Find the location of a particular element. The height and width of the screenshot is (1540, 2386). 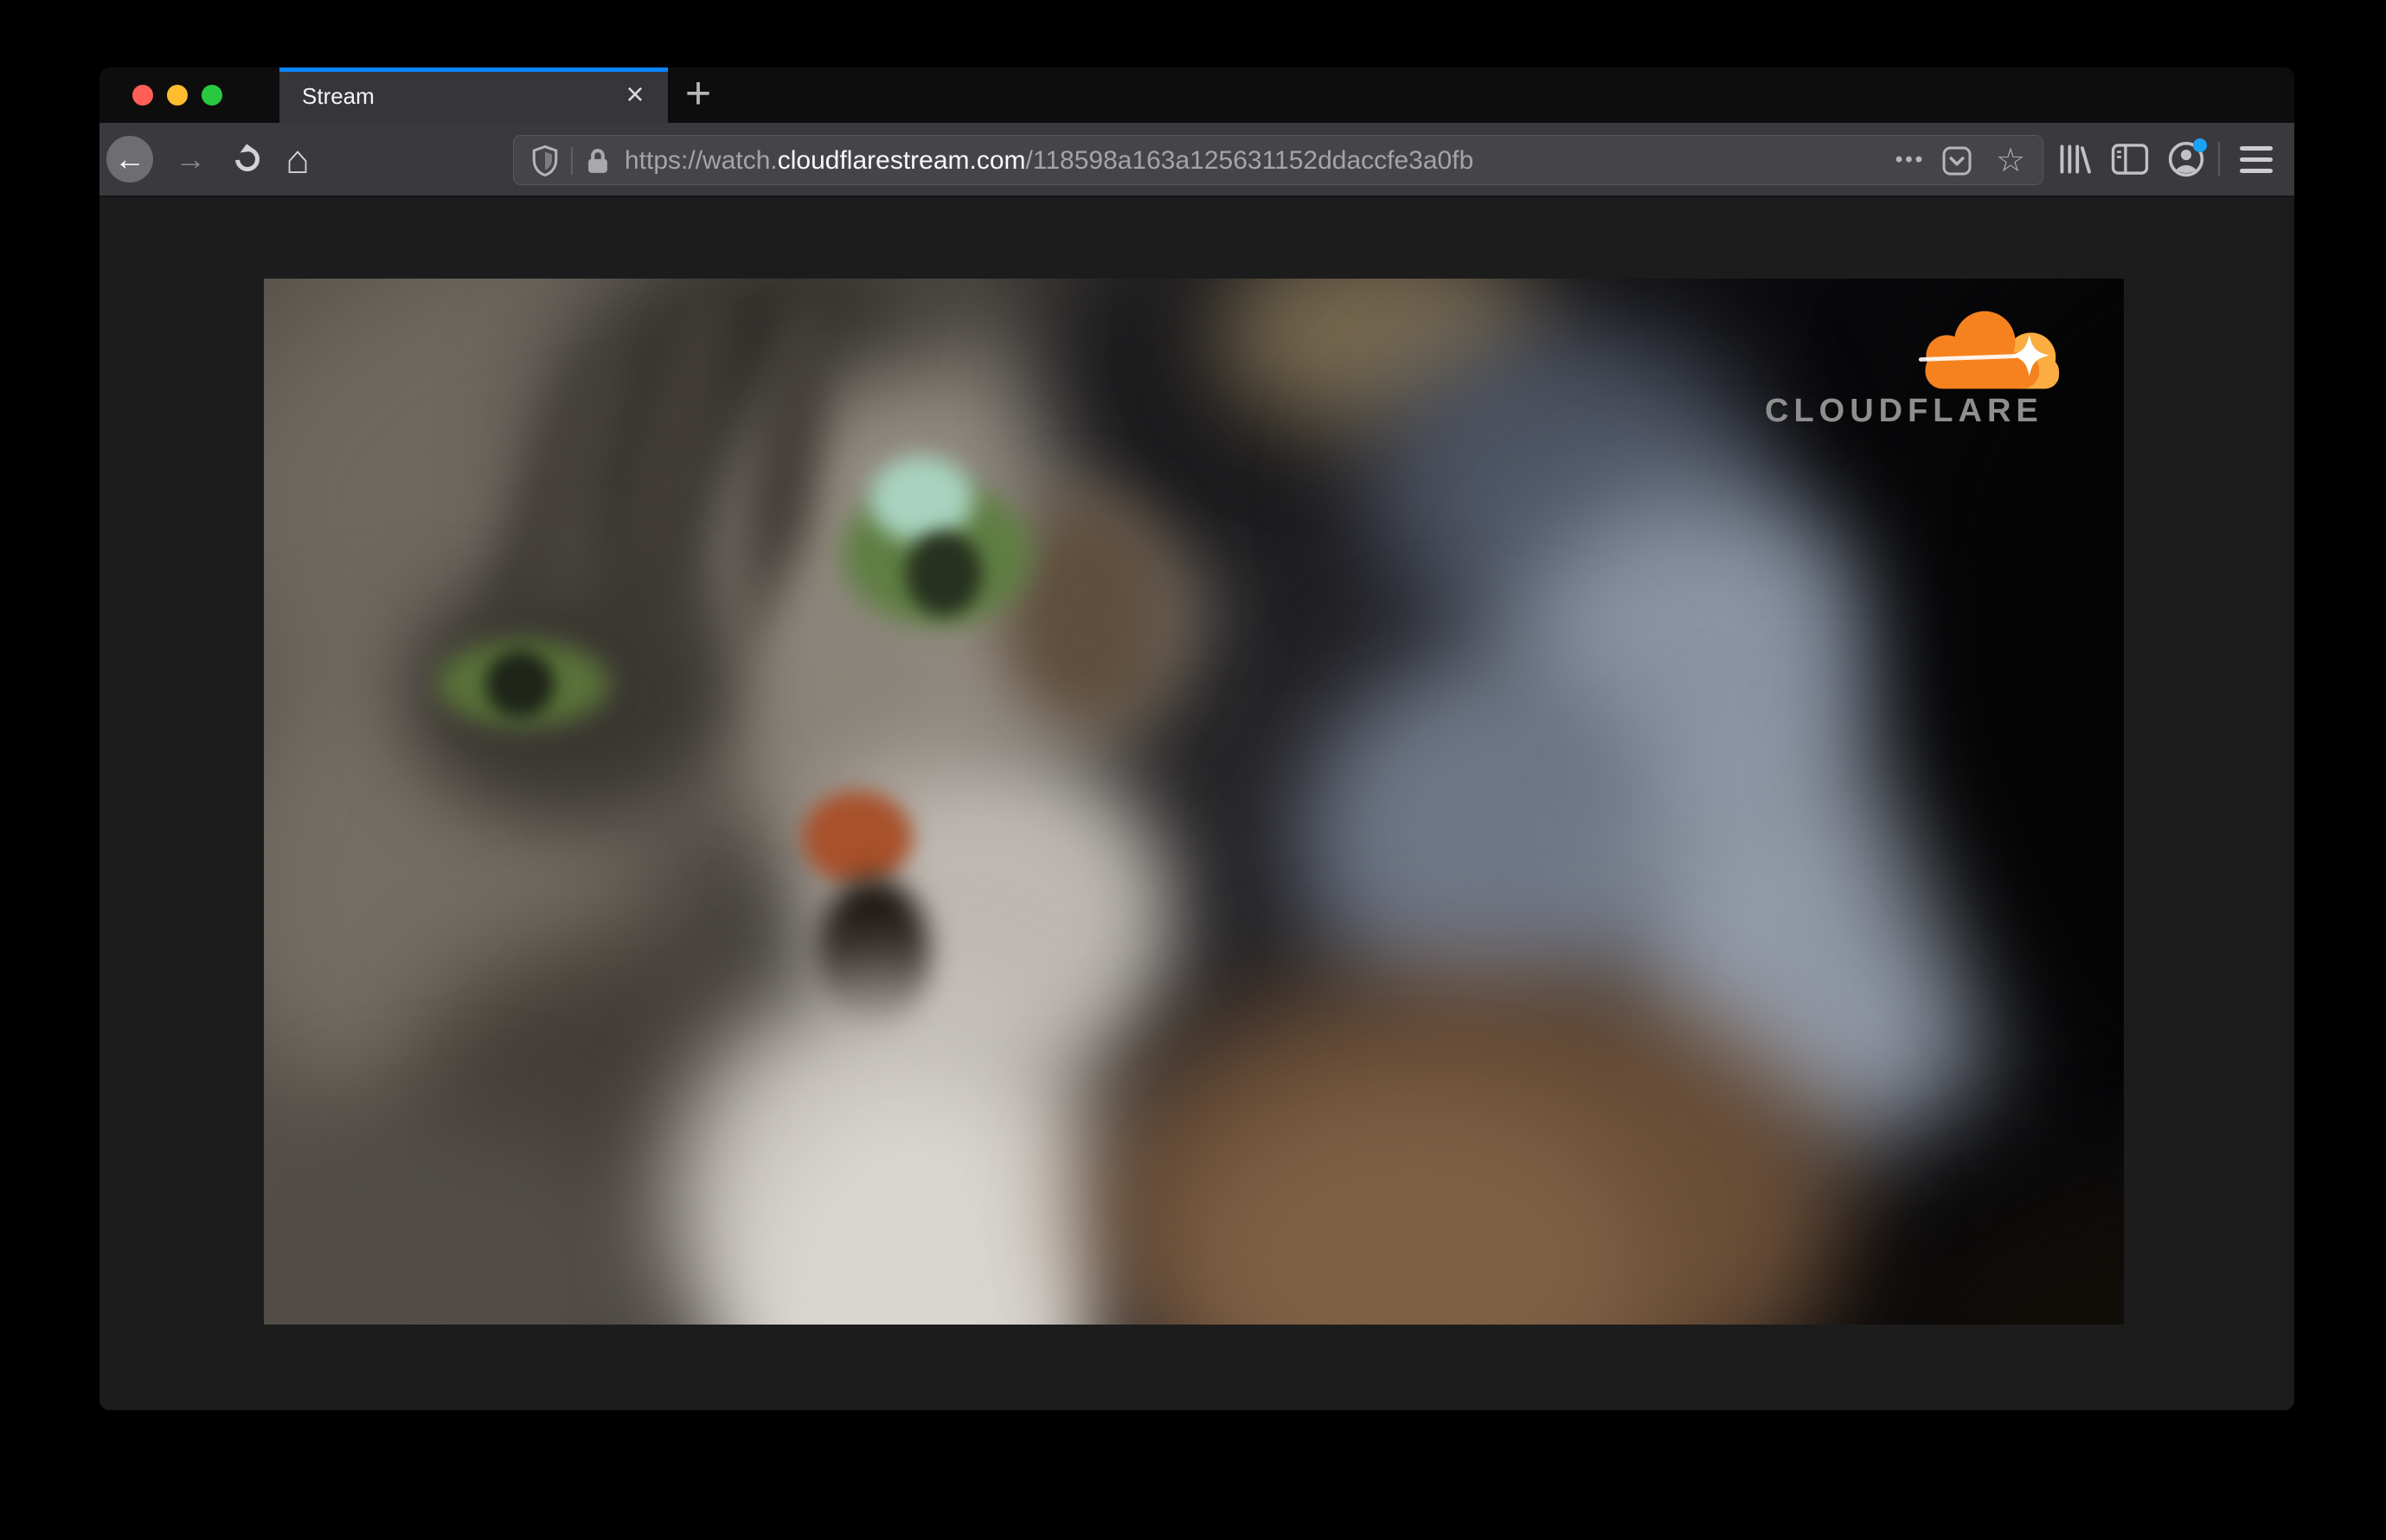

library-button is located at coordinates (2074, 159).